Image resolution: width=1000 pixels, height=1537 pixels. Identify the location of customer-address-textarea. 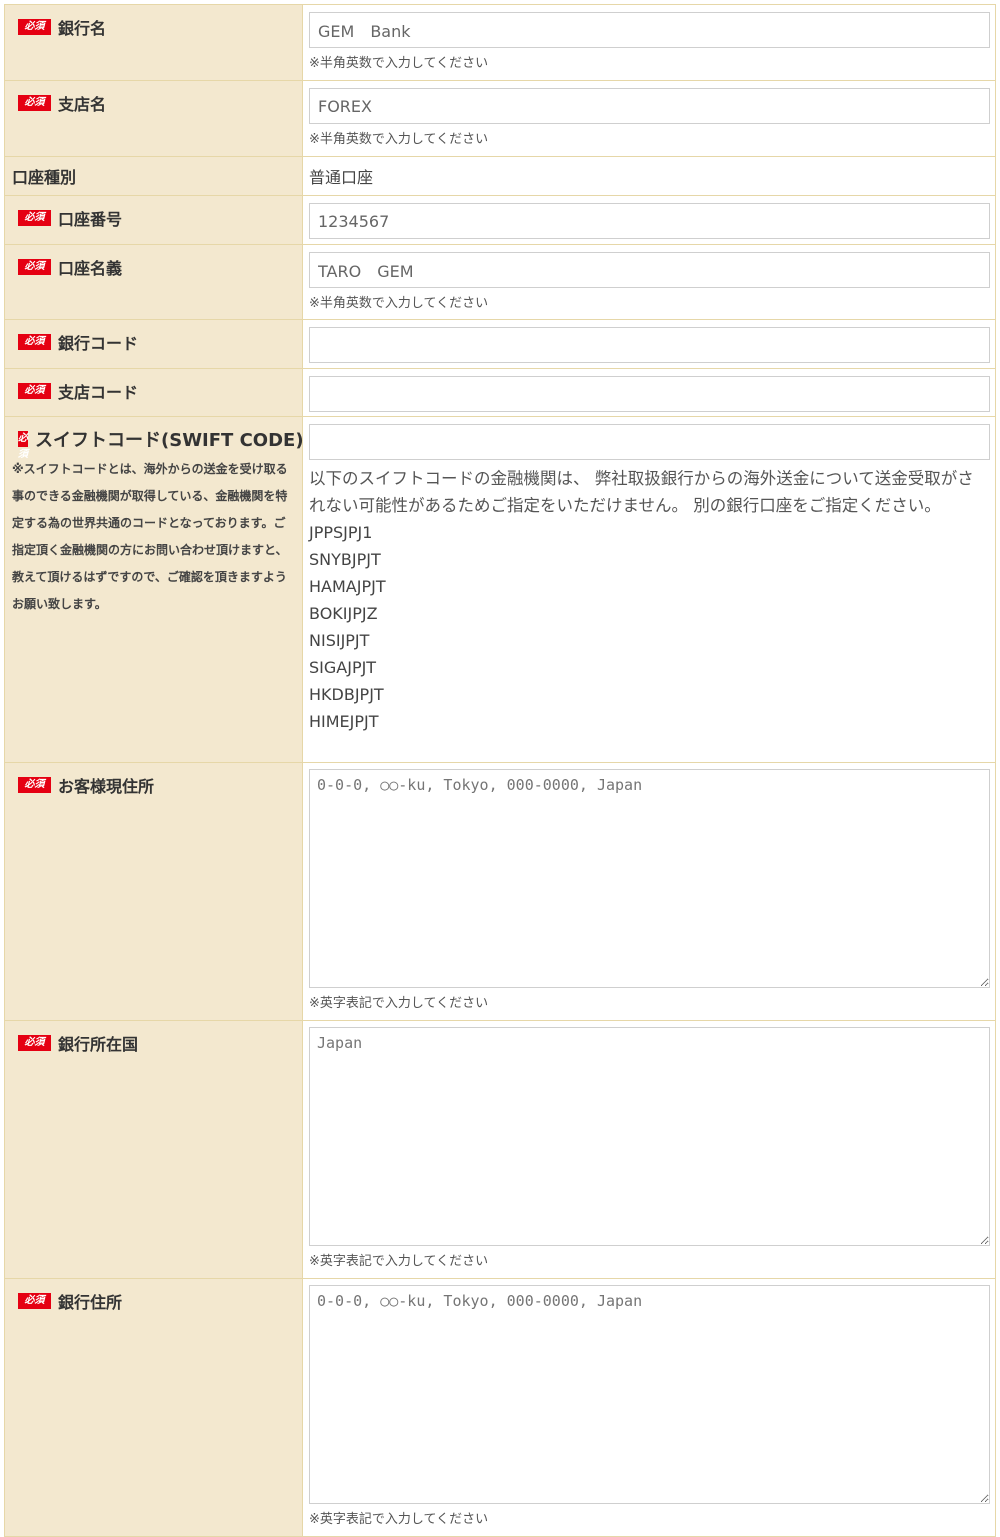
(649, 878).